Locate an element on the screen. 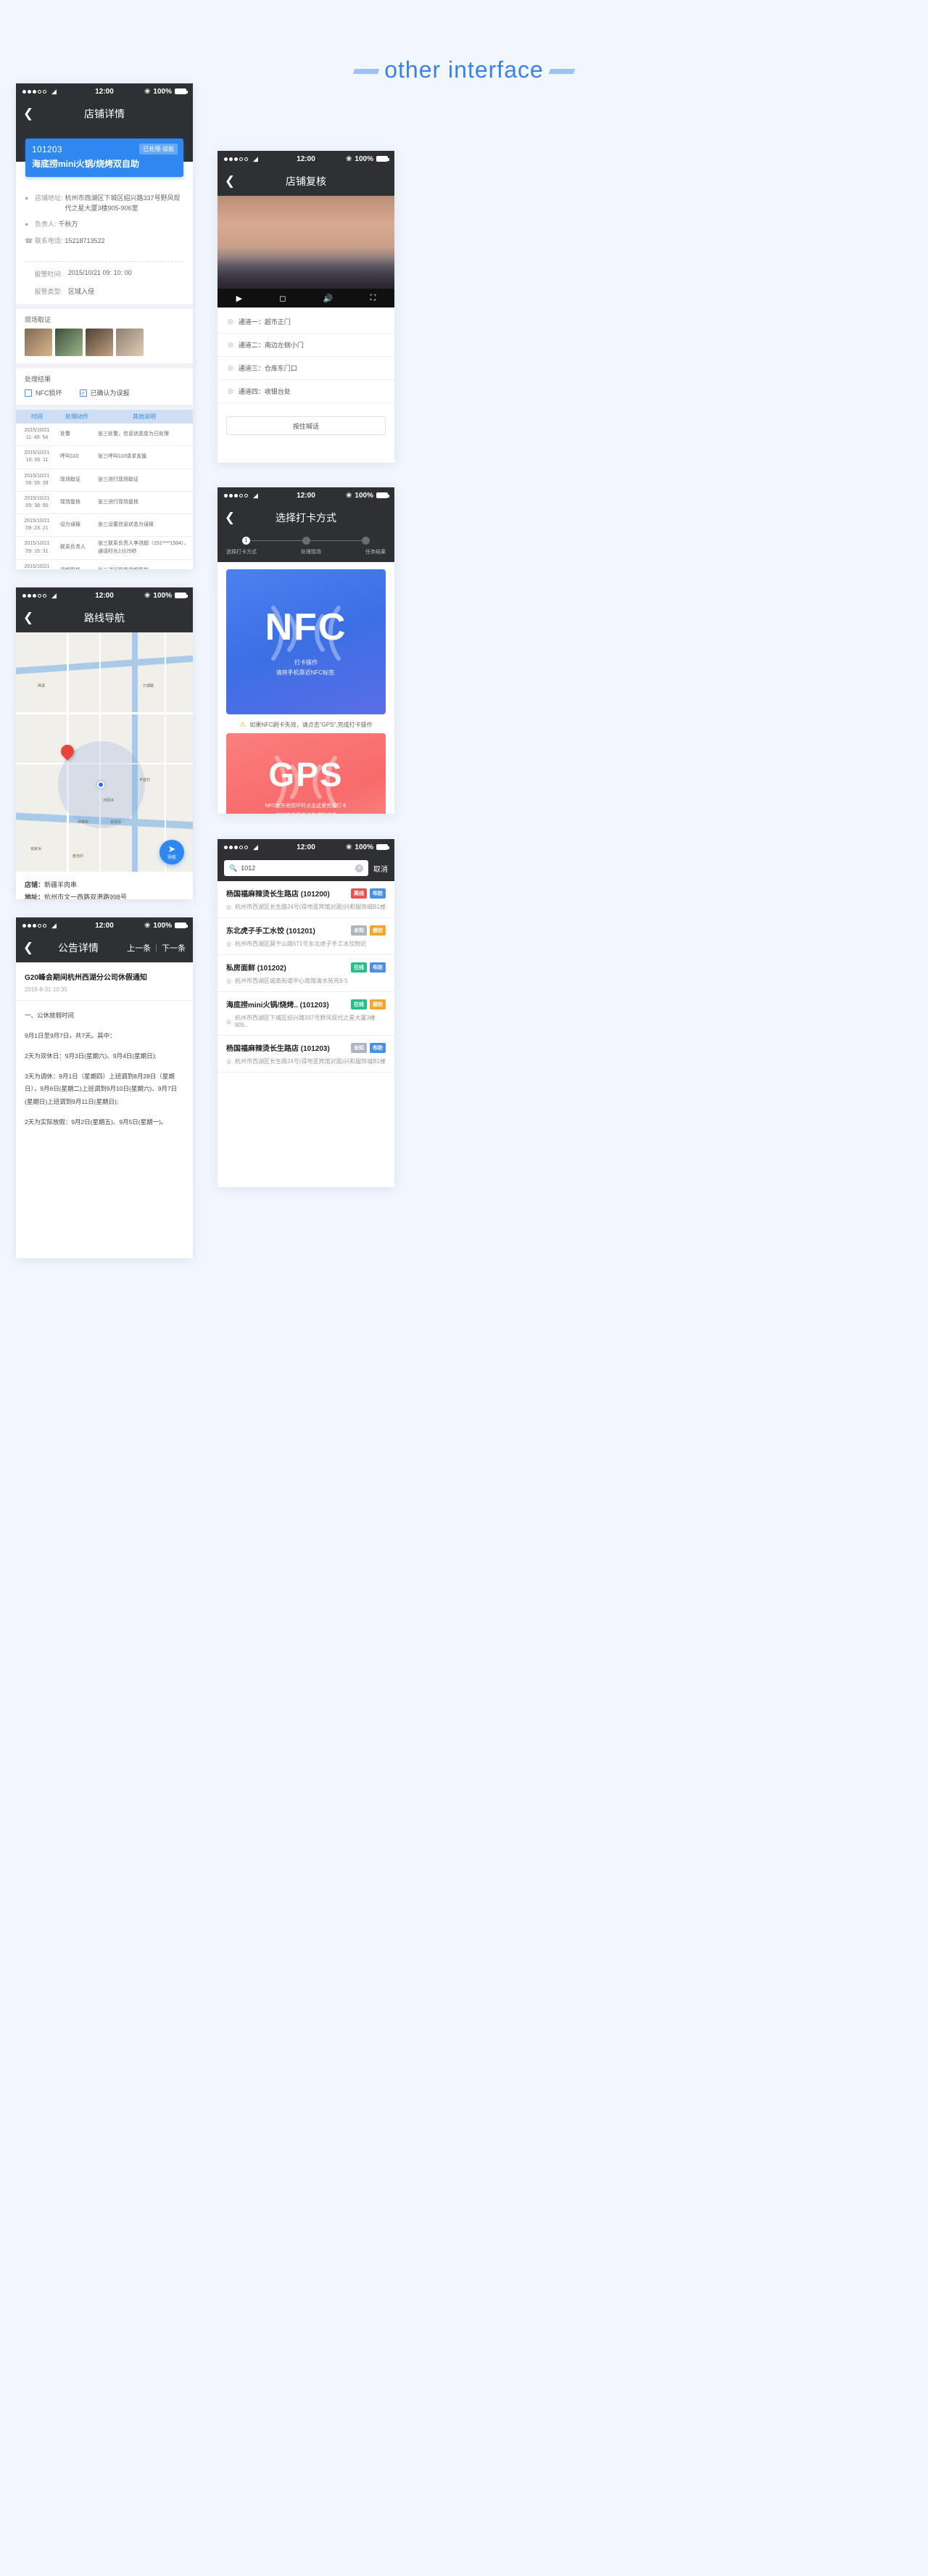  result-tags: 在线 布防 is located at coordinates (368, 967).